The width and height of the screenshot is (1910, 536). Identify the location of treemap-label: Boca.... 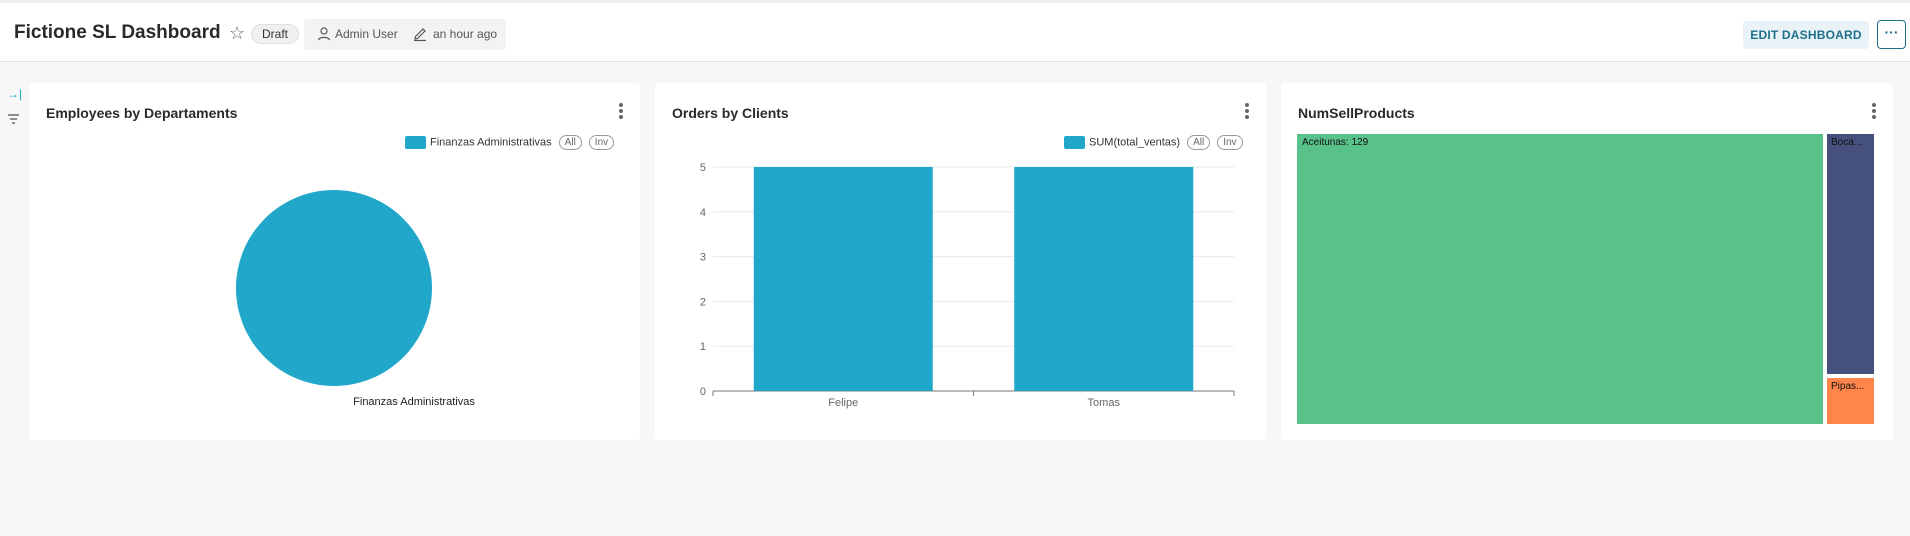
(1846, 142).